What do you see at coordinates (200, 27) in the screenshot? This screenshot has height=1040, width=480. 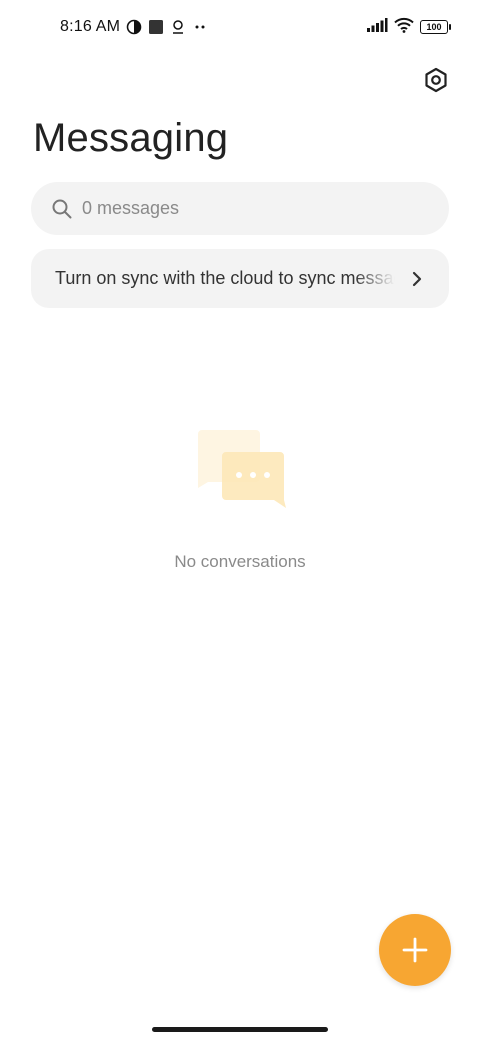 I see `more-dots-icon` at bounding box center [200, 27].